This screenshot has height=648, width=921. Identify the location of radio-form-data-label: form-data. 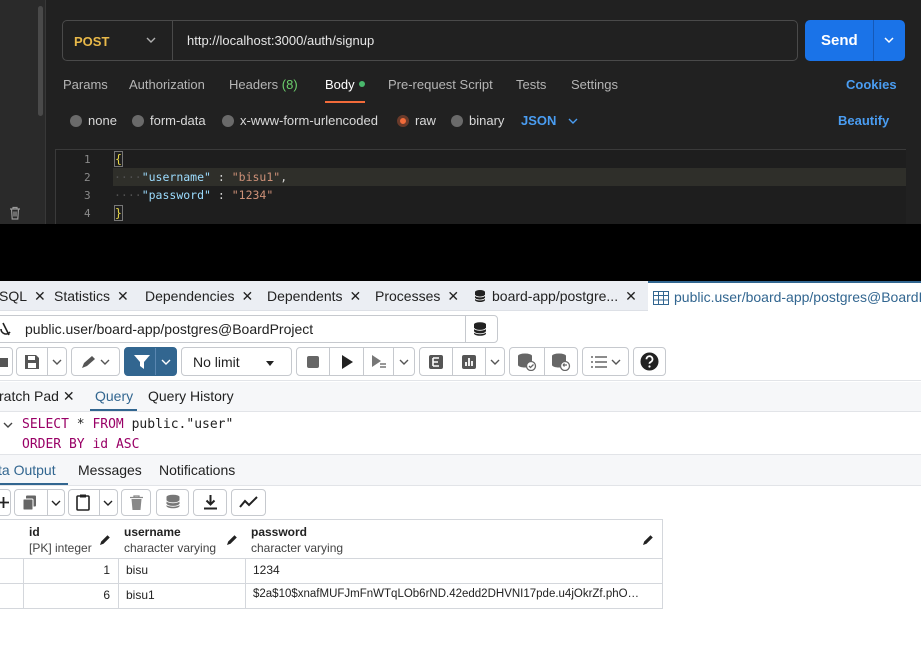
(178, 120).